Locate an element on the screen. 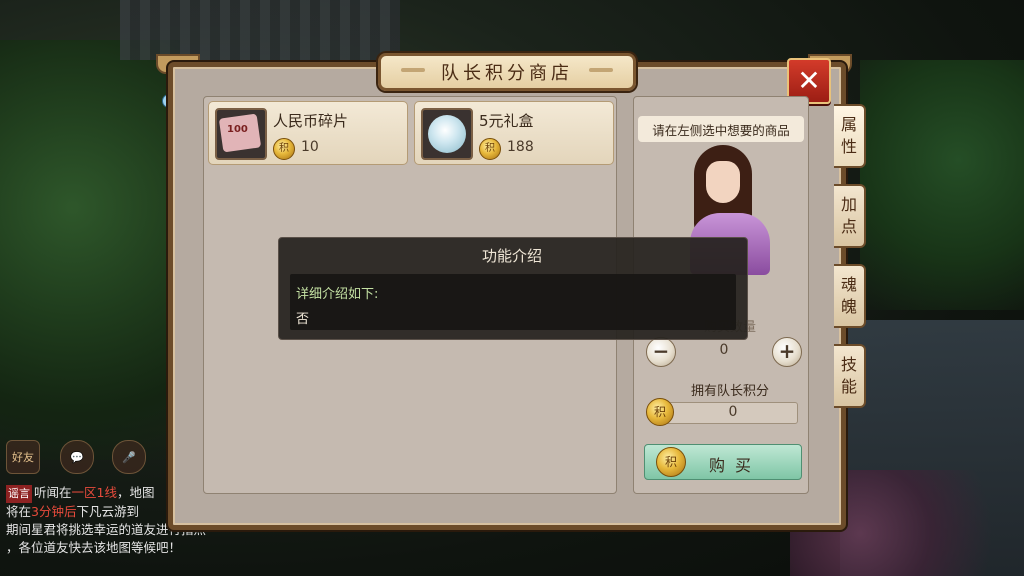 This screenshot has height=576, width=1024. close-icon: ✕ is located at coordinates (809, 80).